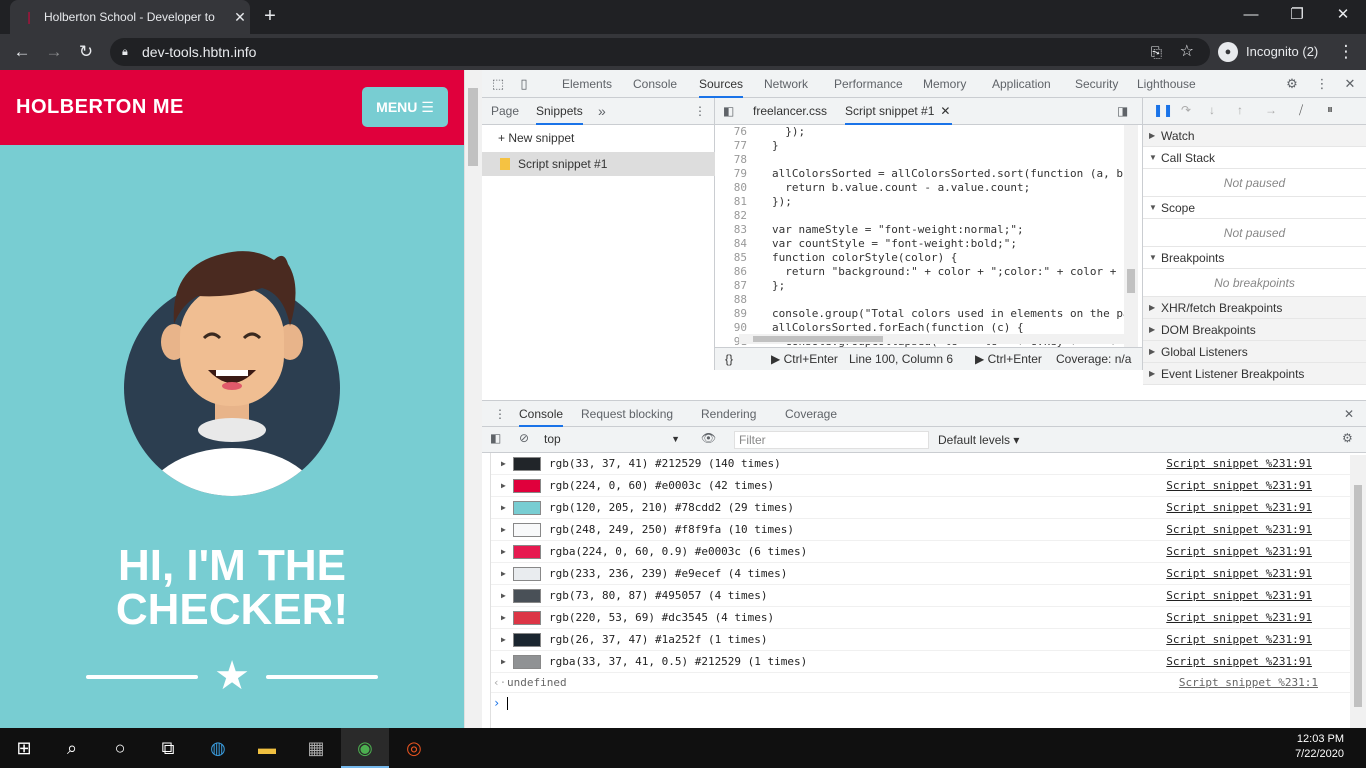 The image size is (1366, 768). What do you see at coordinates (655, 84) in the screenshot?
I see `tab-console: Console` at bounding box center [655, 84].